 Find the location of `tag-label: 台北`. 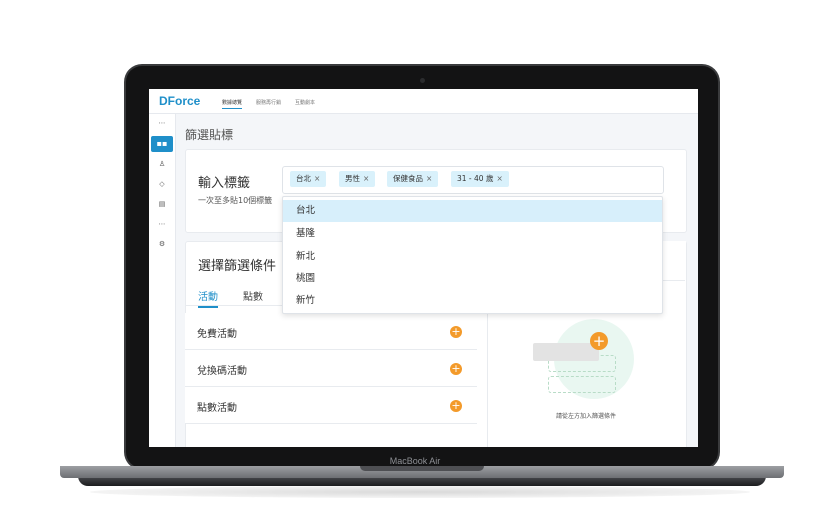

tag-label: 台北 is located at coordinates (303, 178).